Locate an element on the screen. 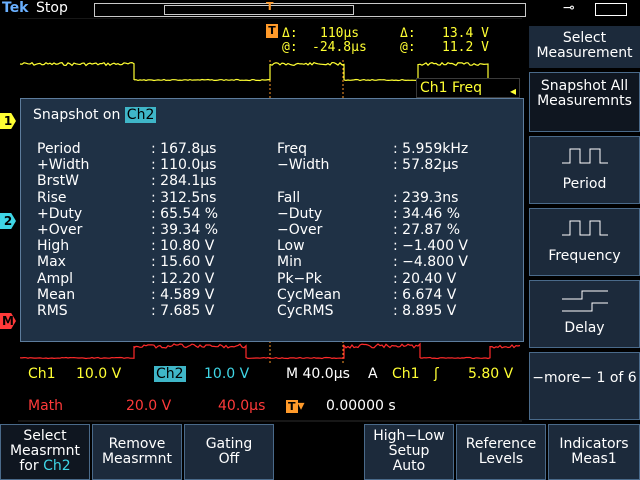 The width and height of the screenshot is (640, 480). probe-icon: ⊸ is located at coordinates (569, 8).